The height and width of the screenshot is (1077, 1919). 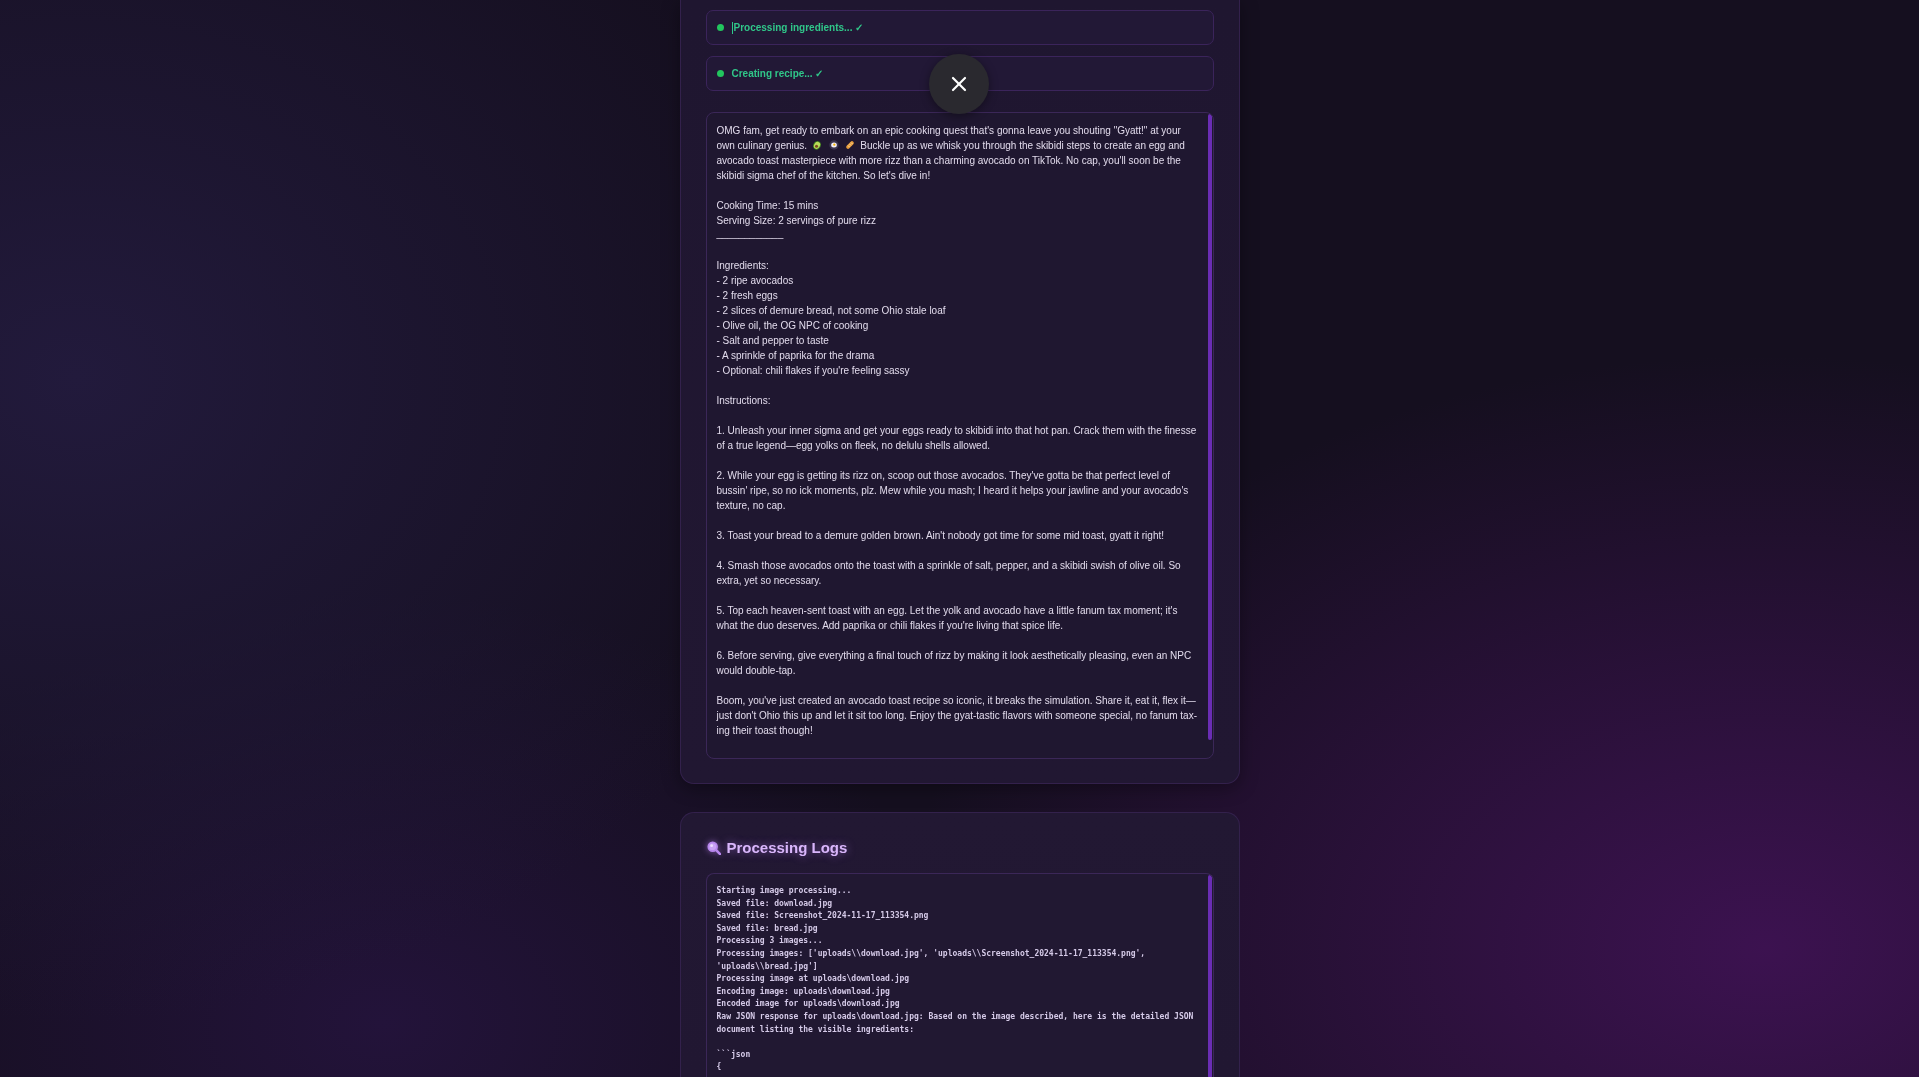 What do you see at coordinates (742, 266) in the screenshot?
I see `section-heading: Ingredients:` at bounding box center [742, 266].